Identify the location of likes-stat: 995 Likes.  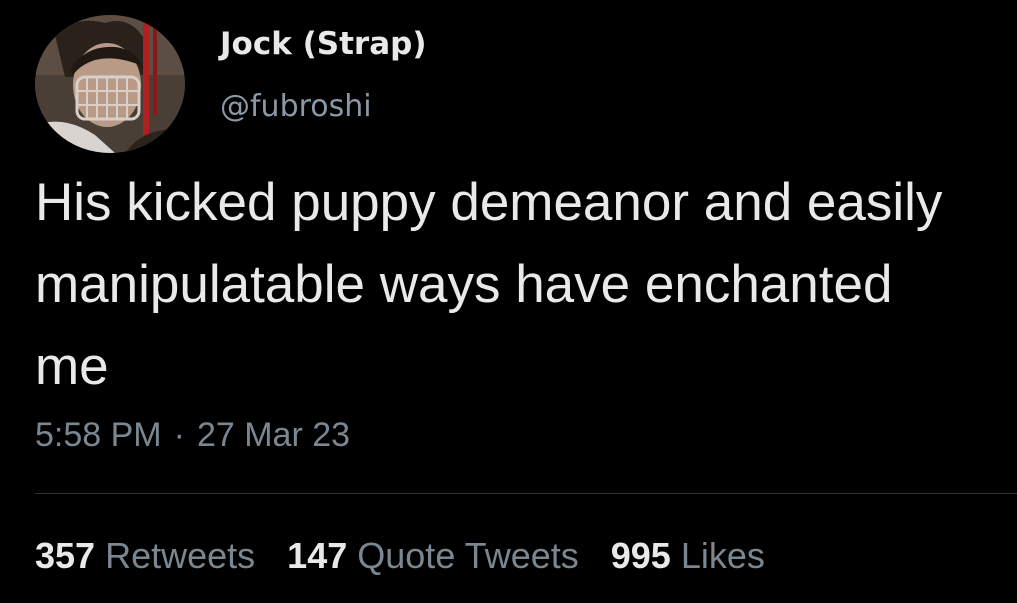
(688, 556).